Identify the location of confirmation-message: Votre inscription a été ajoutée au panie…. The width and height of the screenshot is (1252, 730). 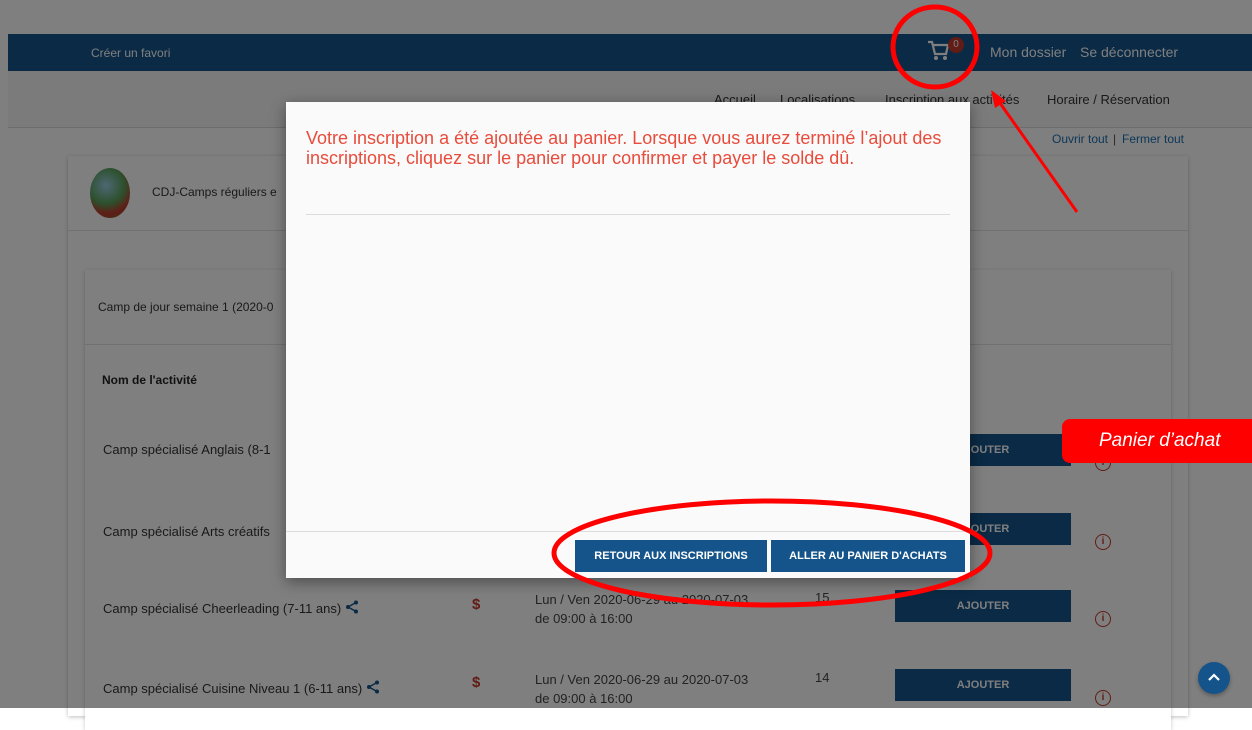
(624, 148).